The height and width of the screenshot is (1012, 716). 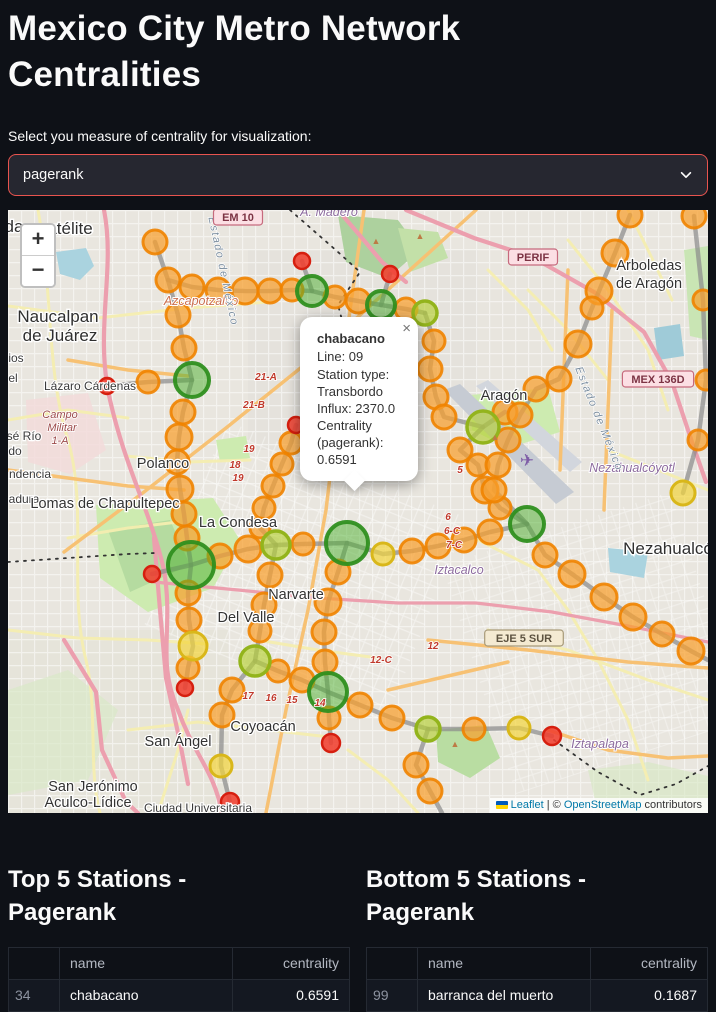 What do you see at coordinates (253, 405) in the screenshot?
I see `map-label: 21-B` at bounding box center [253, 405].